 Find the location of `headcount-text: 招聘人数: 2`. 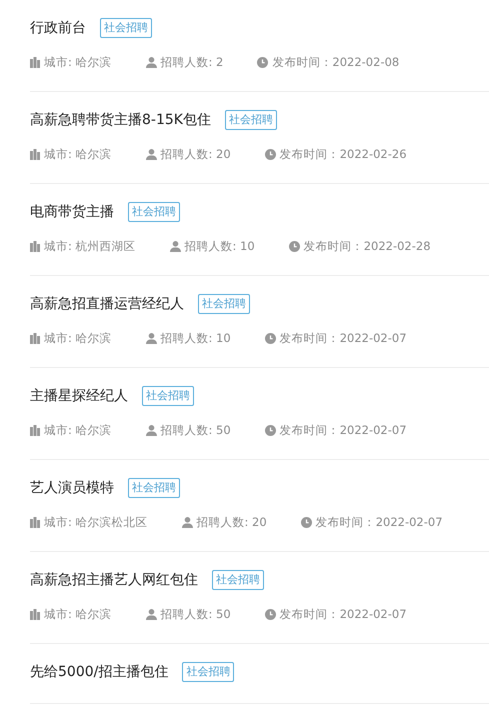

headcount-text: 招聘人数: 2 is located at coordinates (192, 62).